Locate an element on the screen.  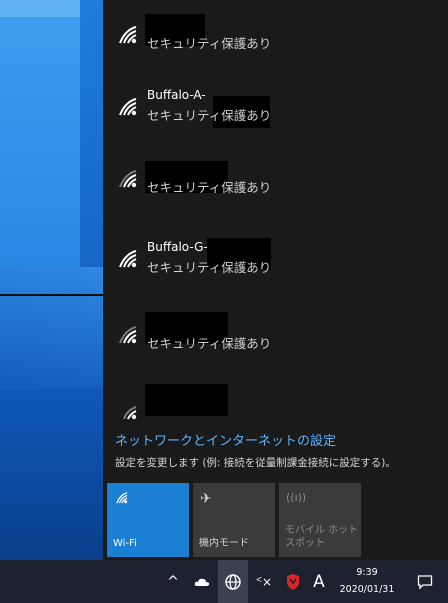
wifi-icon is located at coordinates (122, 500).